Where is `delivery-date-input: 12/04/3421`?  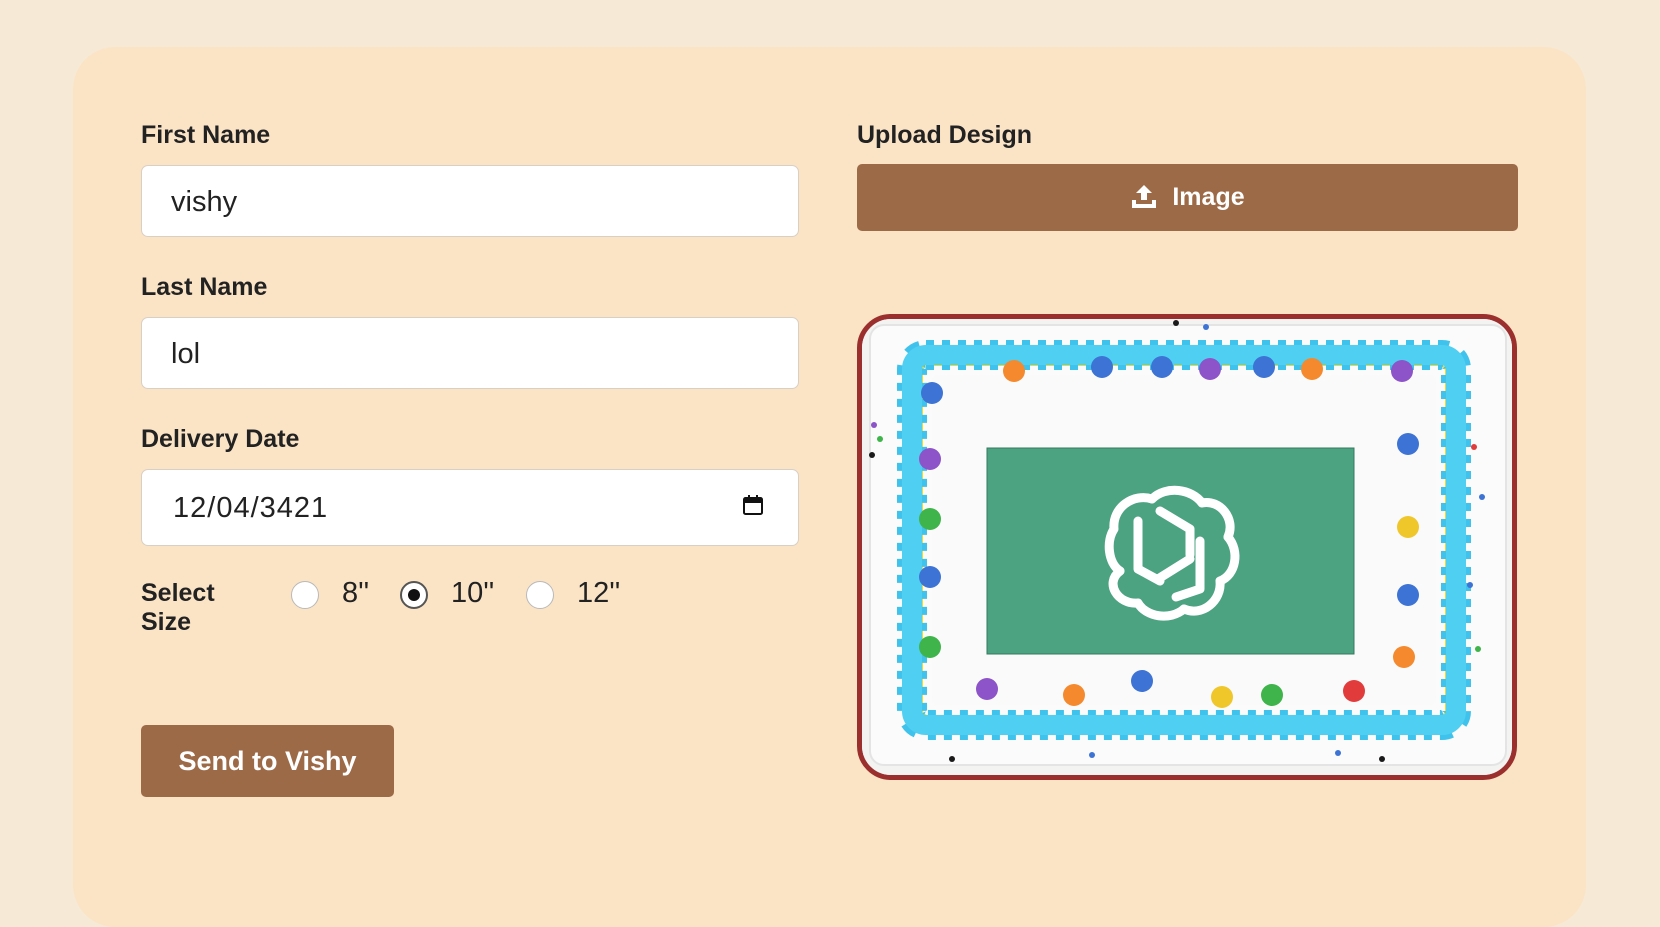
delivery-date-input: 12/04/3421 is located at coordinates (470, 507).